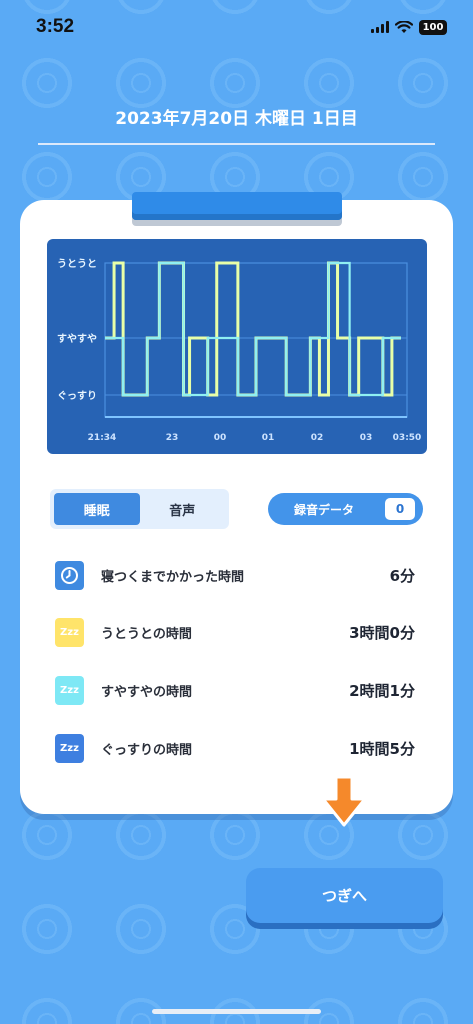 This screenshot has height=1024, width=473. I want to click on home-indicator, so click(236, 1011).